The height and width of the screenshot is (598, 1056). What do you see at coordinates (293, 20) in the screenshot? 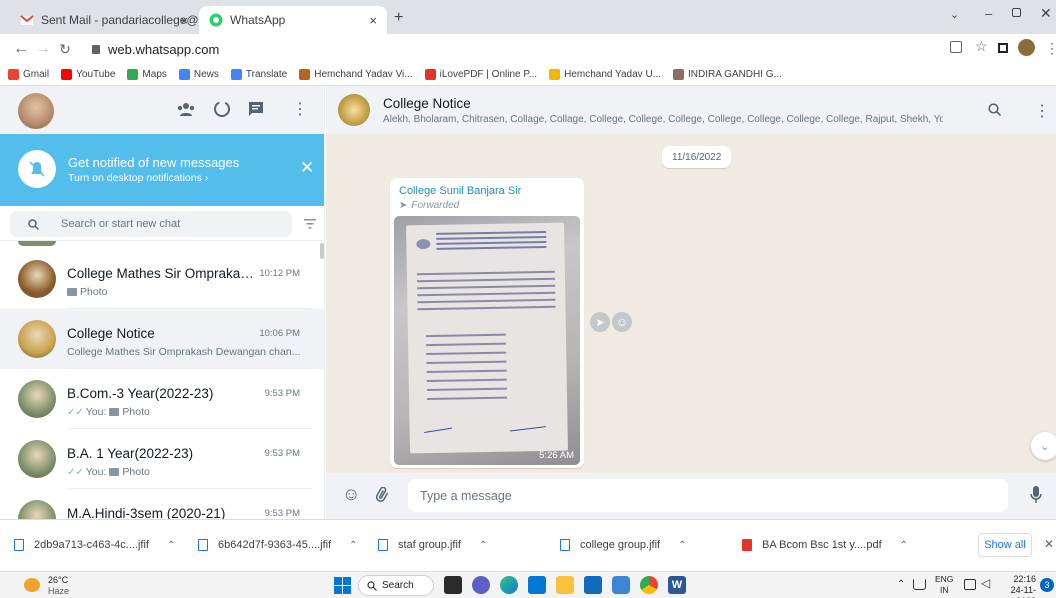
I see `tab-whatsapp: WhatsApp ×` at bounding box center [293, 20].